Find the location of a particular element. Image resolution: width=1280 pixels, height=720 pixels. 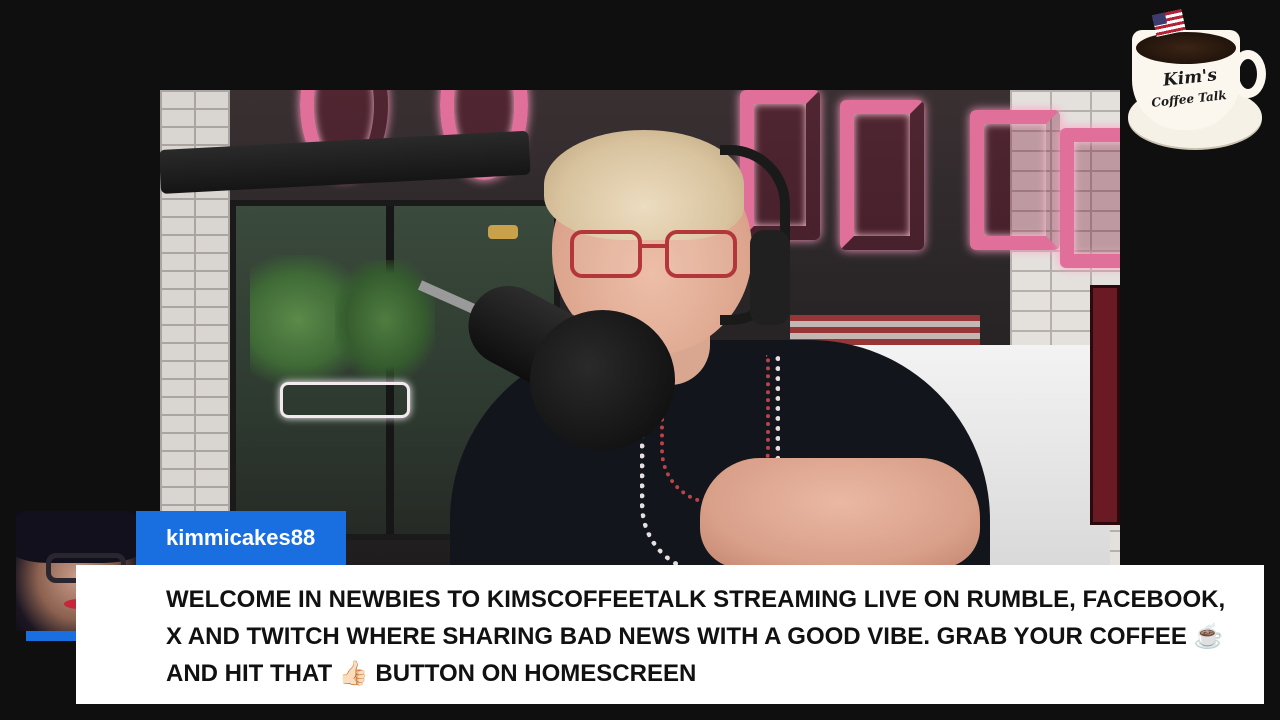

host-hands is located at coordinates (840, 511).